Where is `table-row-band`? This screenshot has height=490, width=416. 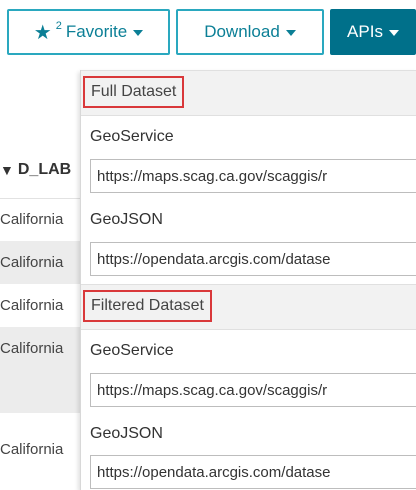 table-row-band is located at coordinates (45, 391).